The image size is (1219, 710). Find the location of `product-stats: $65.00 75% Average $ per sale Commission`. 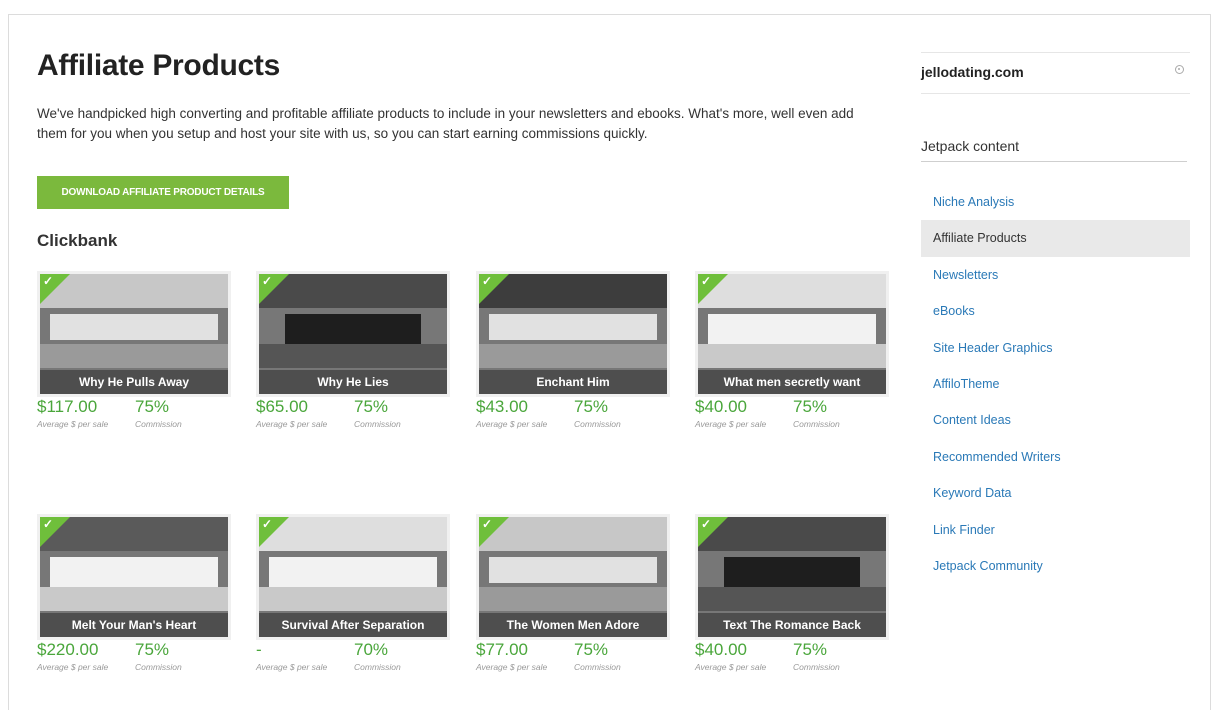

product-stats: $65.00 75% Average $ per sale Commission is located at coordinates (356, 415).